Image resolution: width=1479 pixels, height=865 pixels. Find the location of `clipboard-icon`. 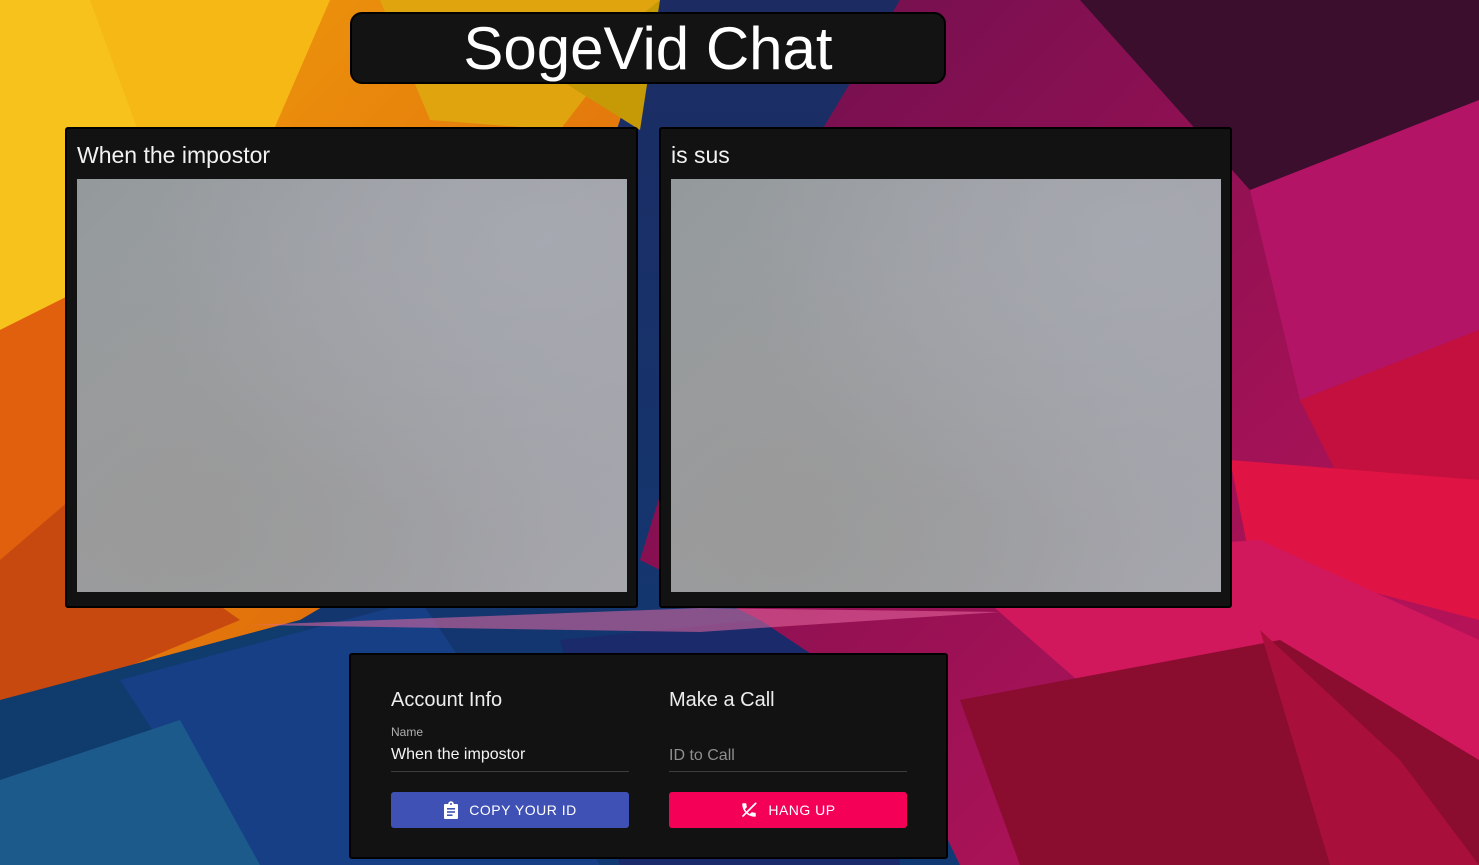

clipboard-icon is located at coordinates (451, 810).